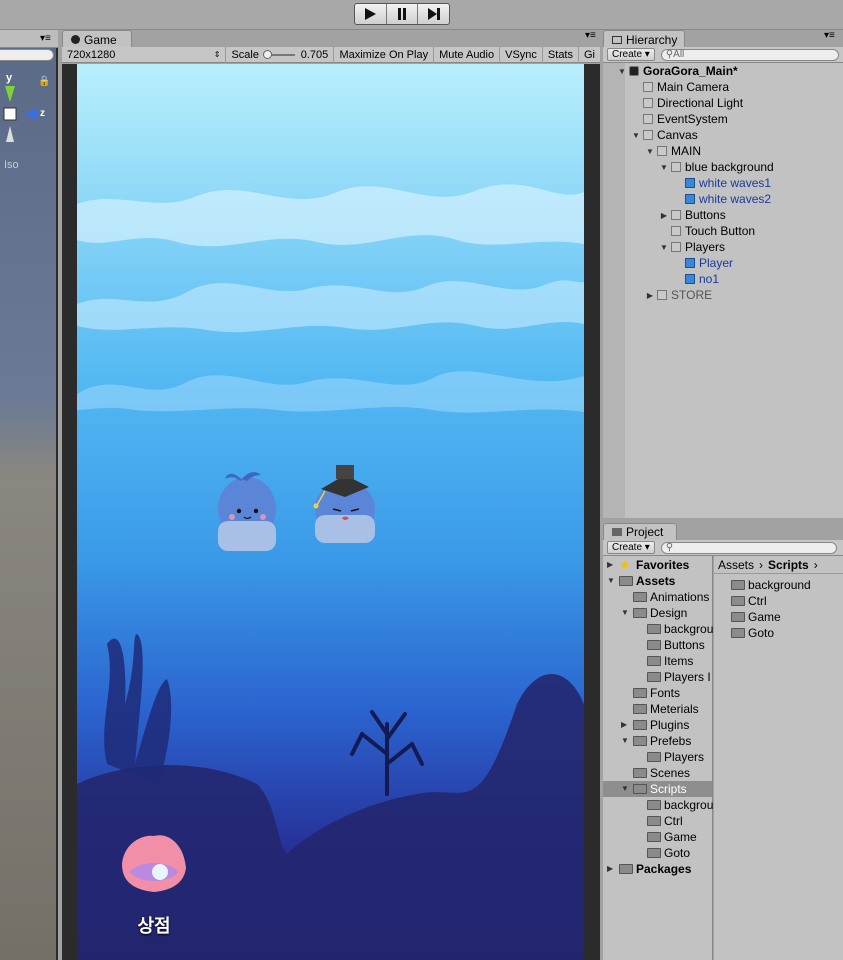 The image size is (843, 960). I want to click on hierarchy-item: Main Camera, so click(723, 87).